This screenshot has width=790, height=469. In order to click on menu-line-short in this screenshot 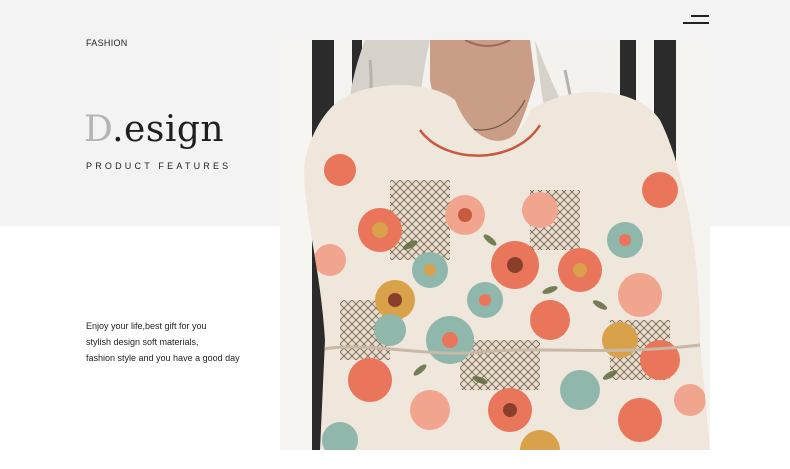, I will do `click(700, 16)`.